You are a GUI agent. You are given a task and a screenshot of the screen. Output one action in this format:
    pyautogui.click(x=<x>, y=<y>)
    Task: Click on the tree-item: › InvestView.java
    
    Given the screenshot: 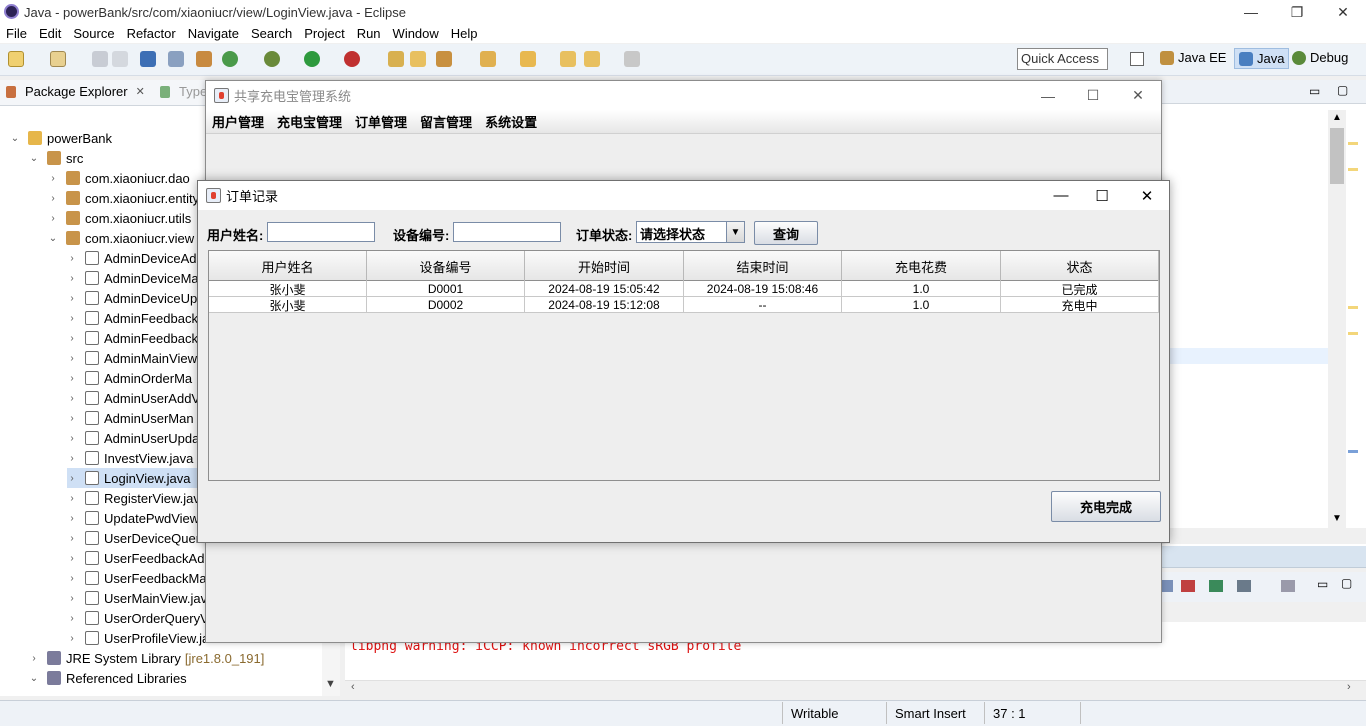 What is the action you would take?
    pyautogui.click(x=130, y=458)
    